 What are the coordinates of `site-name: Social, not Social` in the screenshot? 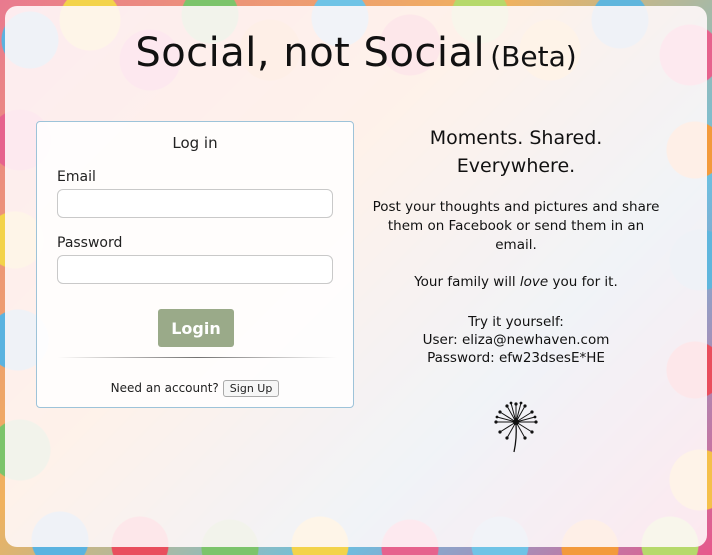 It's located at (310, 53).